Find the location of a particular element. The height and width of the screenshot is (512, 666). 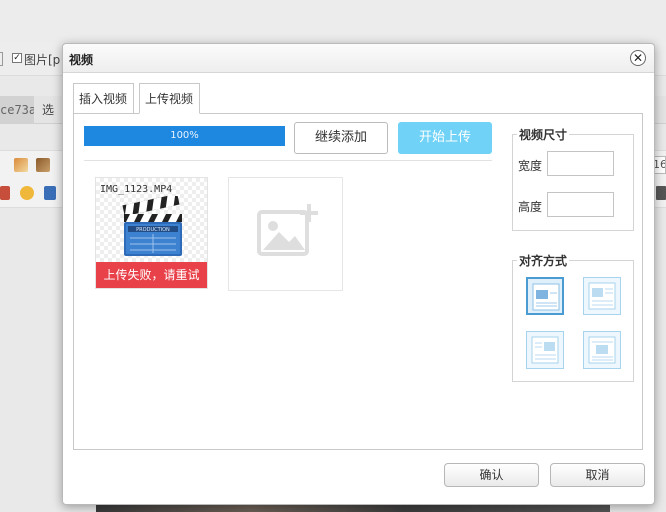

width-label: 宽度 is located at coordinates (530, 166).